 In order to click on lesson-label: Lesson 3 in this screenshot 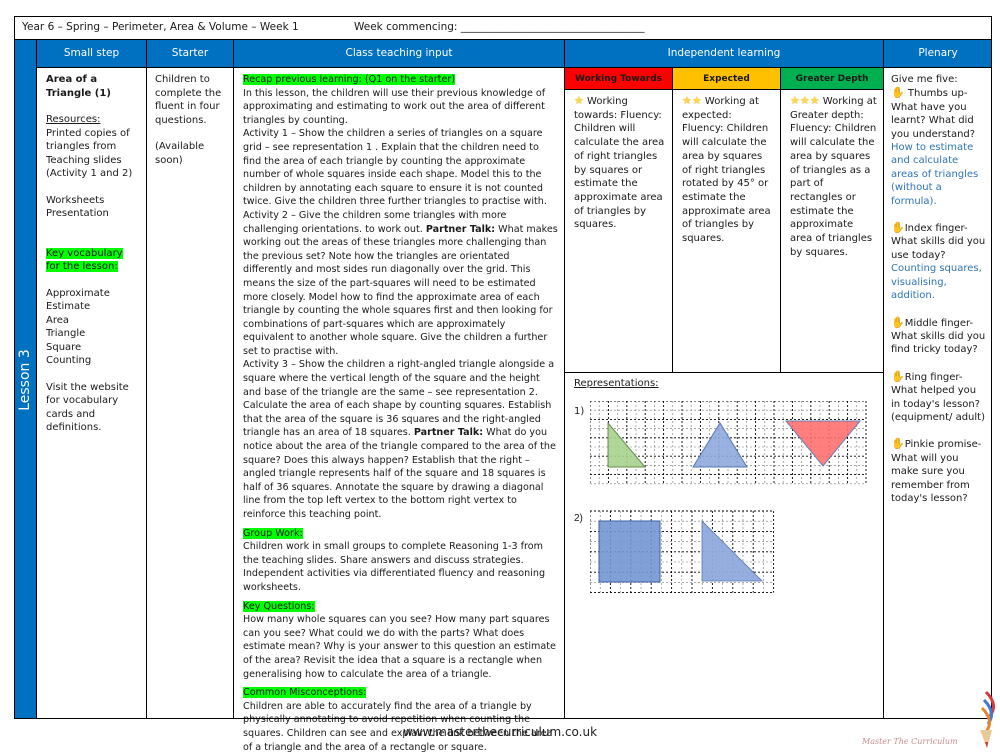, I will do `click(25, 379)`.